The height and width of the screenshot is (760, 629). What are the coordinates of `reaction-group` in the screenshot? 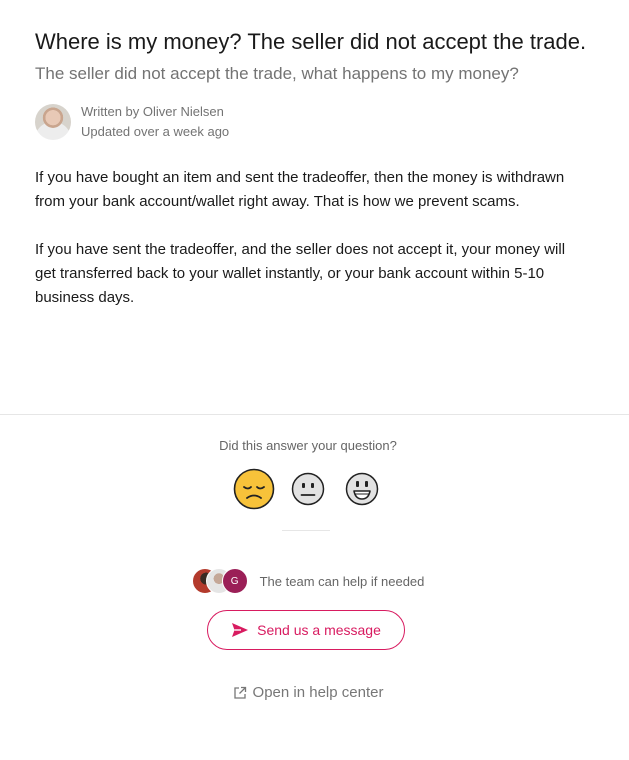 It's located at (308, 489).